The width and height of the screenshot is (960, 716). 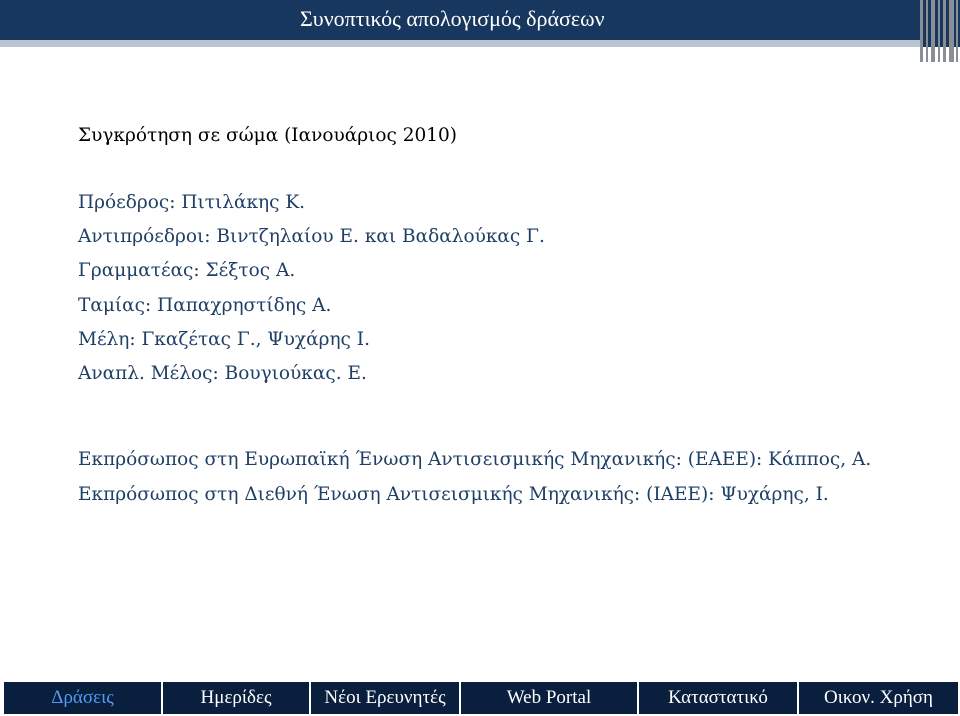 What do you see at coordinates (187, 270) in the screenshot?
I see `member-line: Γραμματέας: Σέξτος Α.` at bounding box center [187, 270].